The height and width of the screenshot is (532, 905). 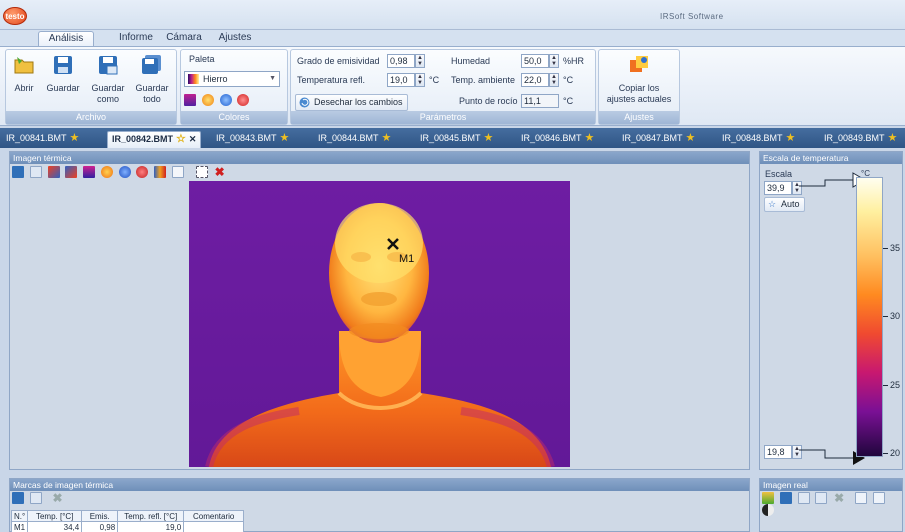 I want to click on scale-tick-label: 20, so click(x=895, y=453).